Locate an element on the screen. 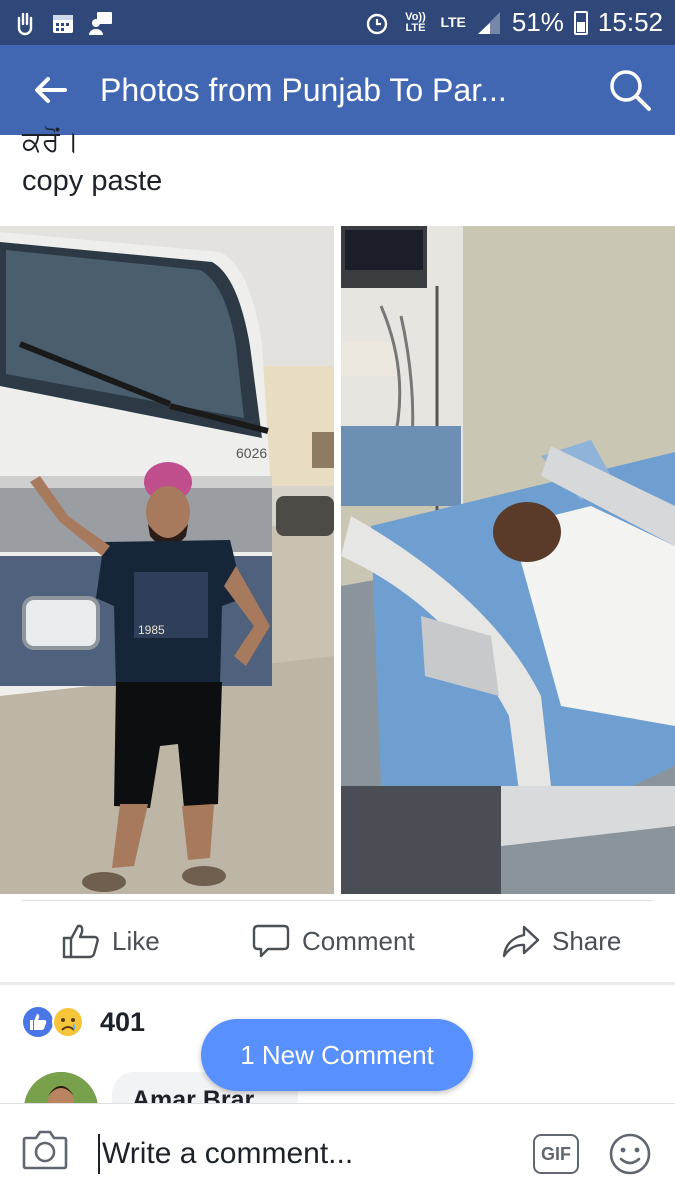  network-type: LTE is located at coordinates (453, 22).